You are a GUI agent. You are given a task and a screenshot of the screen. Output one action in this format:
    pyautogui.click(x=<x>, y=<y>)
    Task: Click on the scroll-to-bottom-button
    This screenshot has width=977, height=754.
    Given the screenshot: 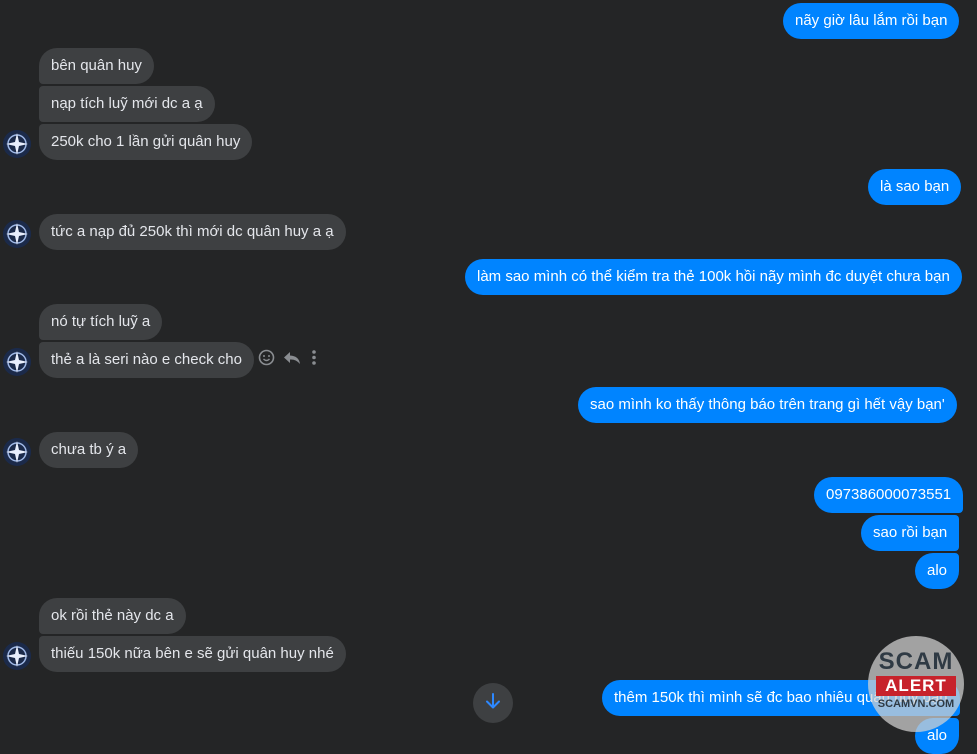 What is the action you would take?
    pyautogui.click(x=493, y=703)
    